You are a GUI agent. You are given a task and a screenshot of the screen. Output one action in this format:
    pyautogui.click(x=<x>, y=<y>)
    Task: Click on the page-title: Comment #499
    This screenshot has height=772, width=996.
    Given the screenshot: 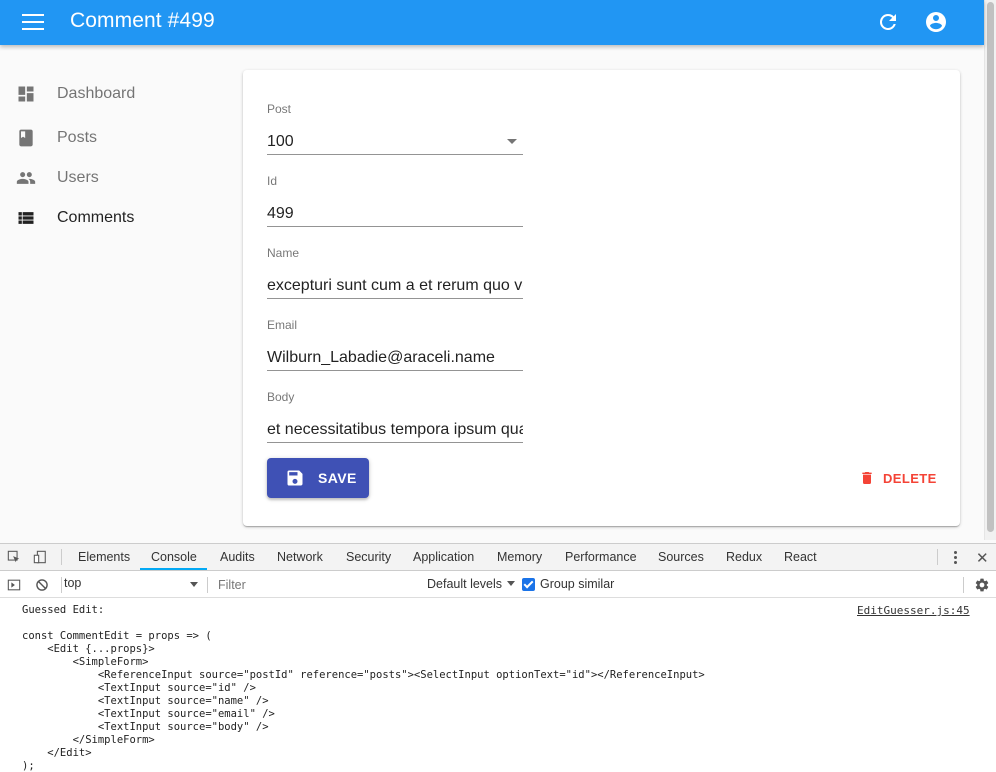 What is the action you would take?
    pyautogui.click(x=142, y=20)
    